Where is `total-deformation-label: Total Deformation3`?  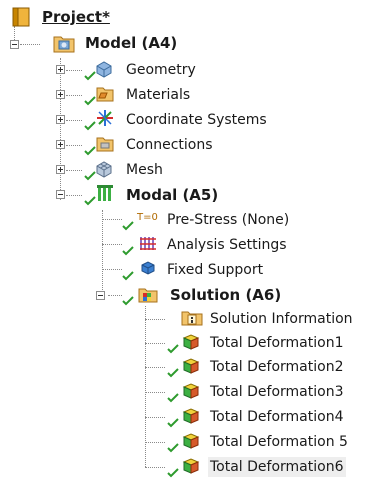
total-deformation-label: Total Deformation3 is located at coordinates (277, 392).